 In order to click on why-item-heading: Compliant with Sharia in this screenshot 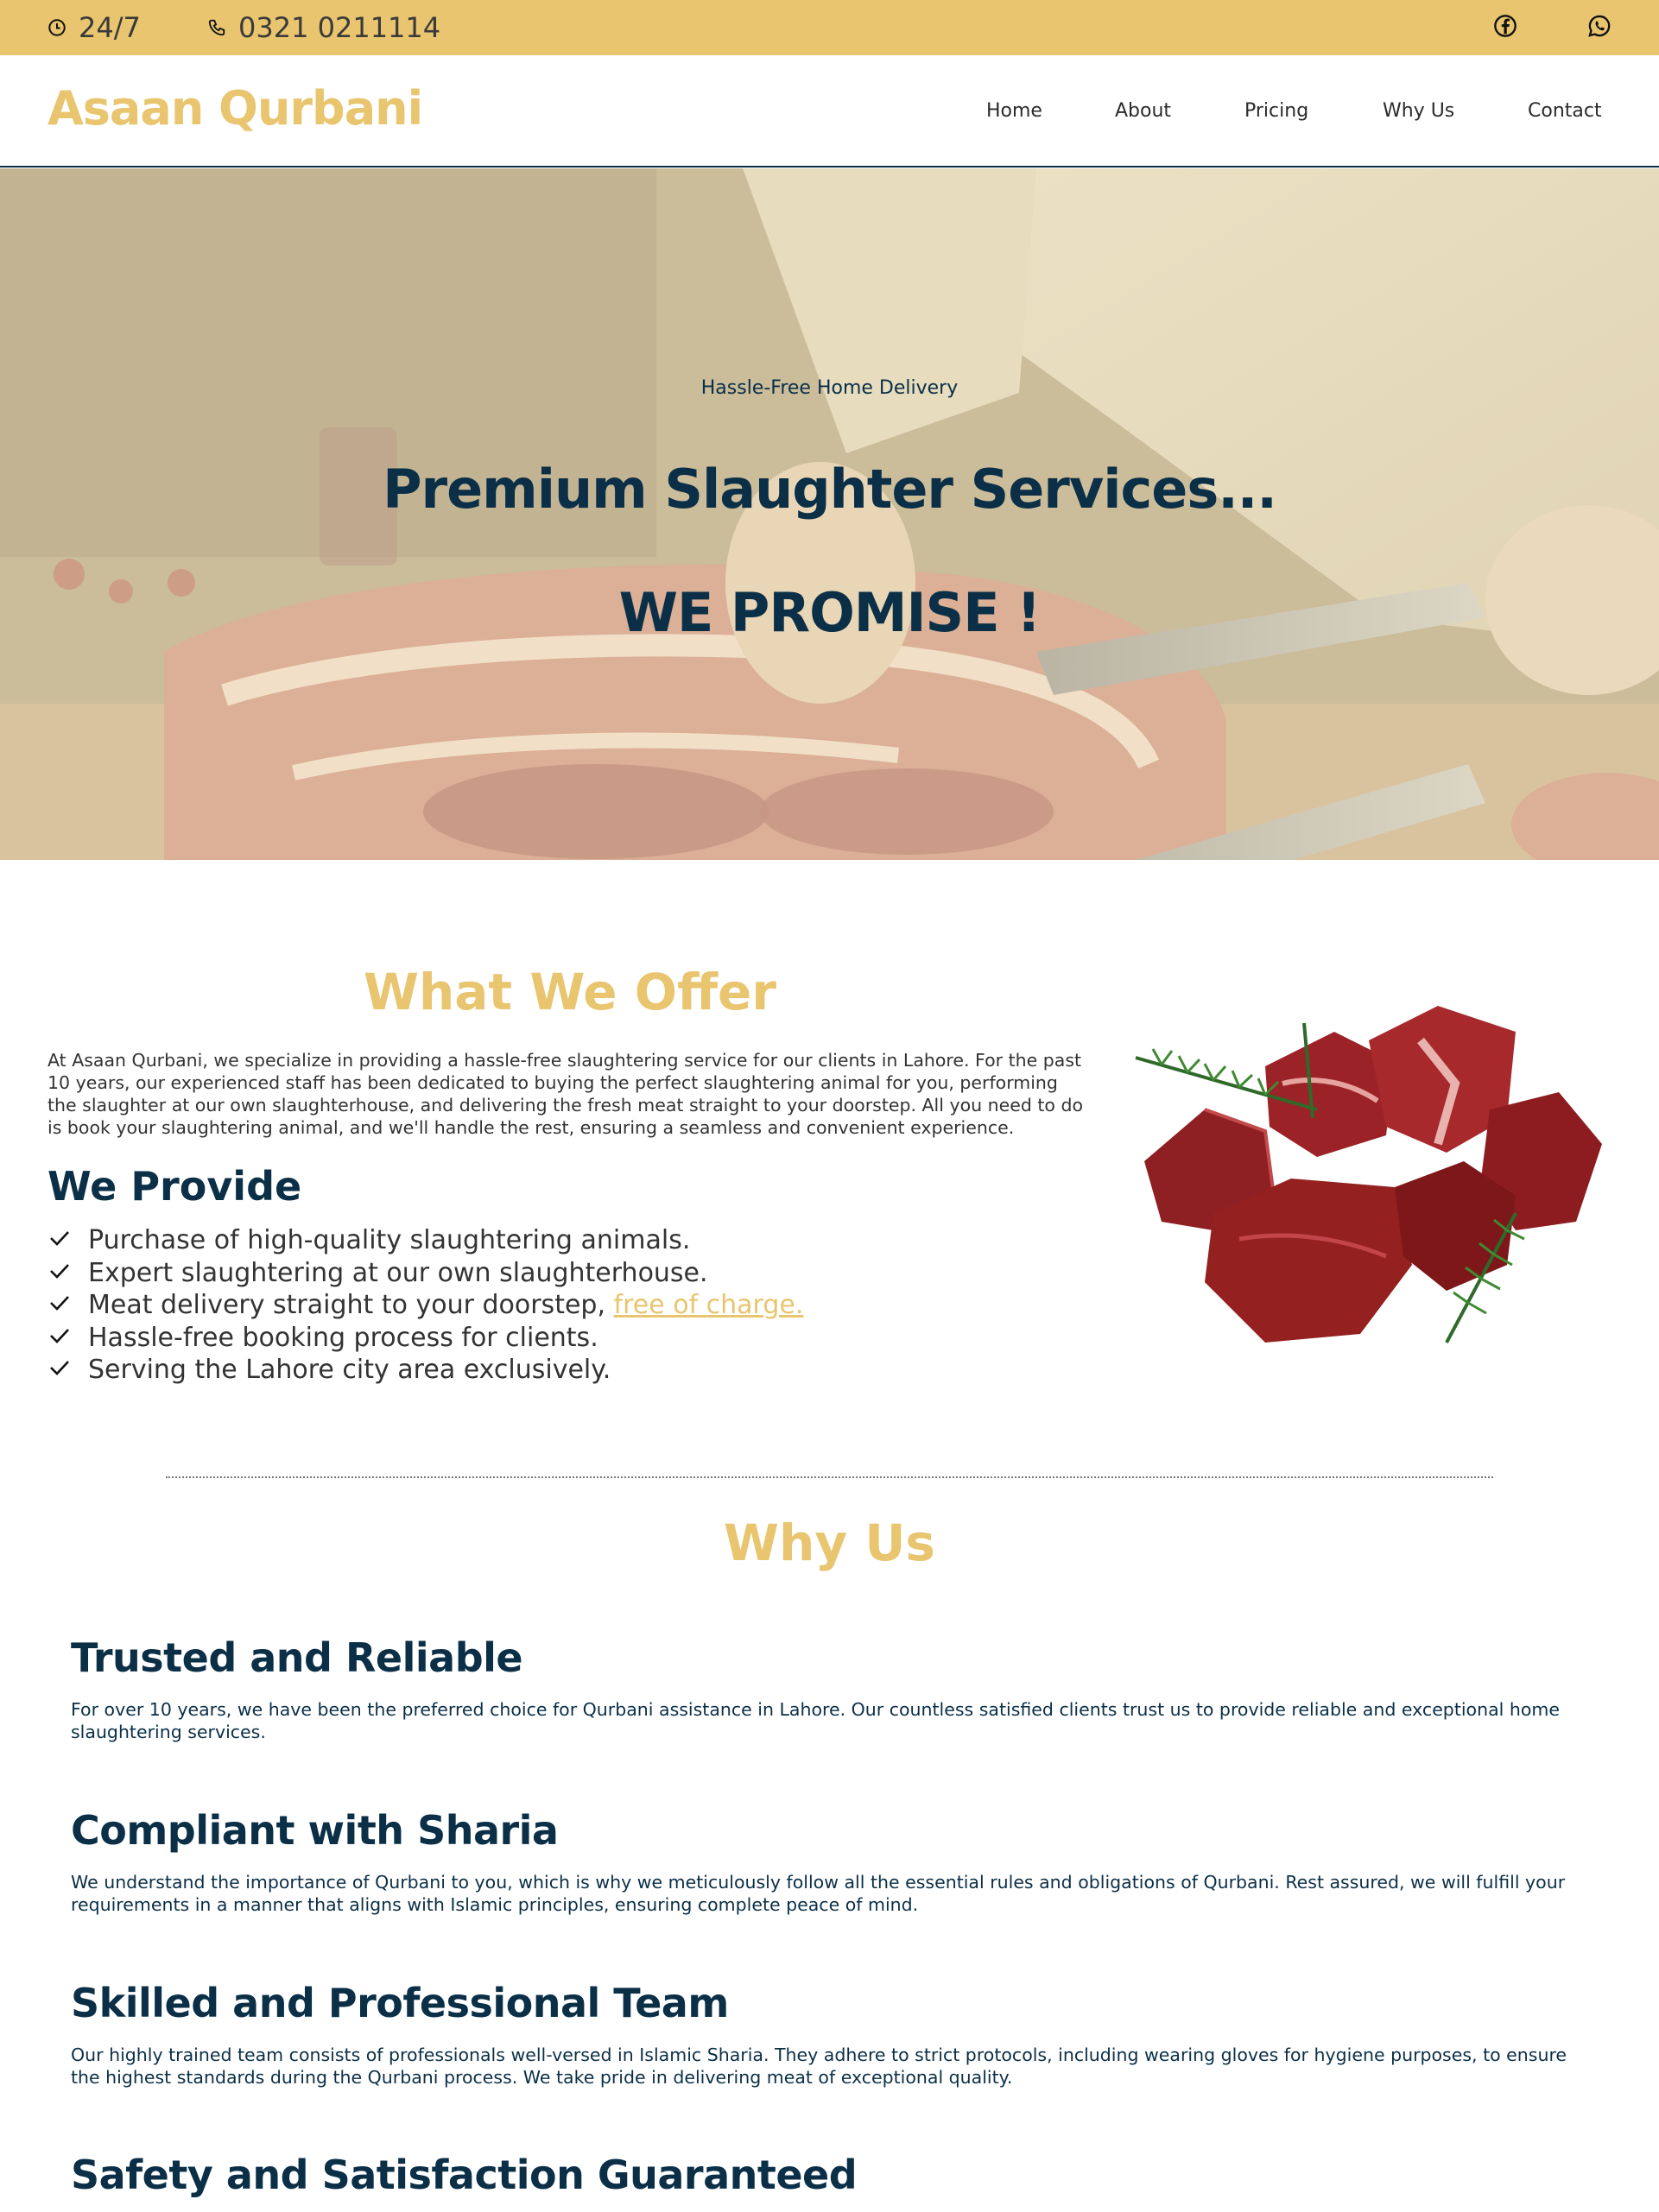, I will do `click(315, 1830)`.